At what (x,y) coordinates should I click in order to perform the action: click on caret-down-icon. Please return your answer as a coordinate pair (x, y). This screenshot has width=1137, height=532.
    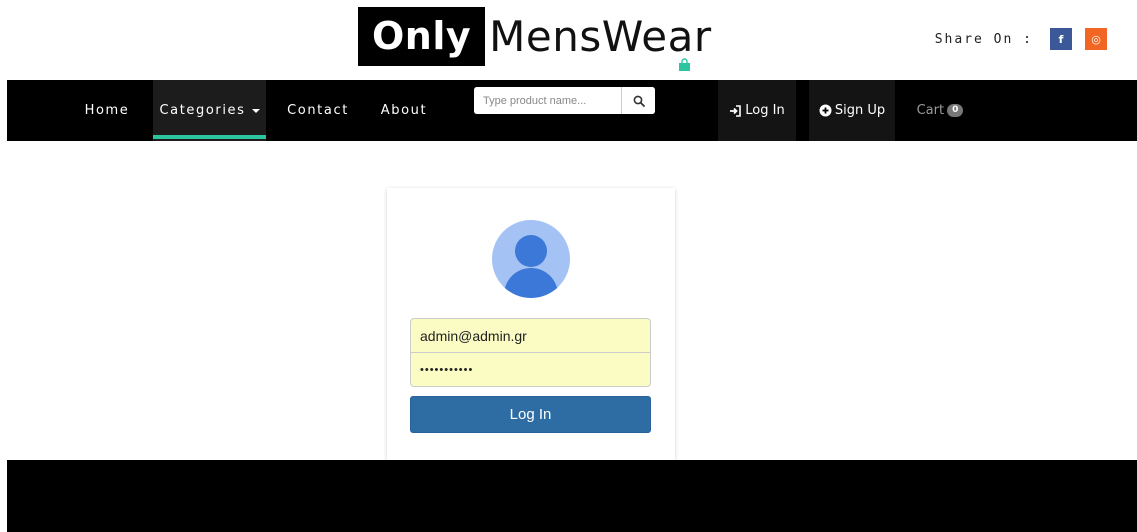
    Looking at the image, I should click on (255, 110).